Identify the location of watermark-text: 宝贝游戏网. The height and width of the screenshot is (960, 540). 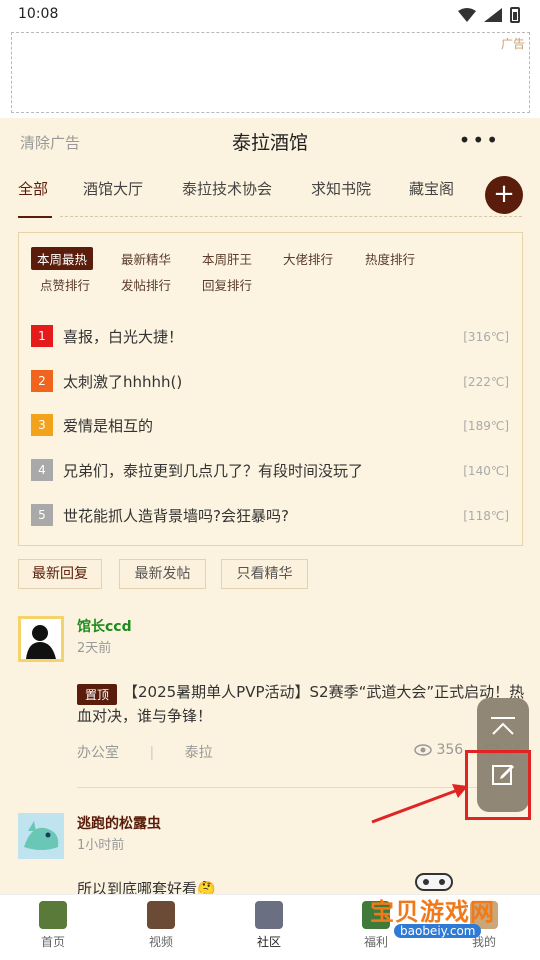
(432, 912).